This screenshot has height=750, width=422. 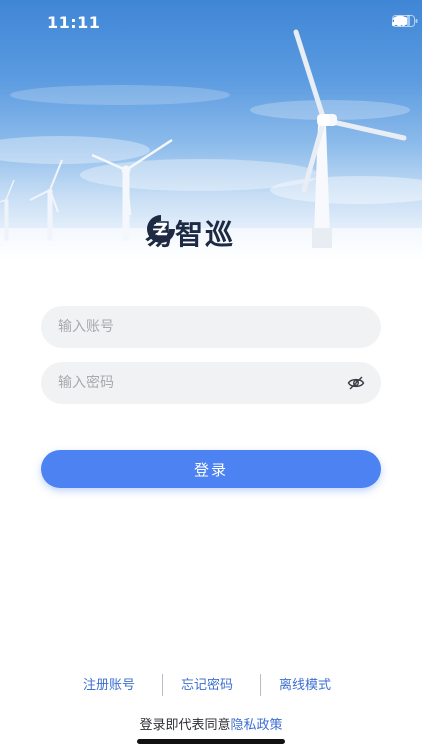 I want to click on register-link: 注册账号, so click(x=109, y=683).